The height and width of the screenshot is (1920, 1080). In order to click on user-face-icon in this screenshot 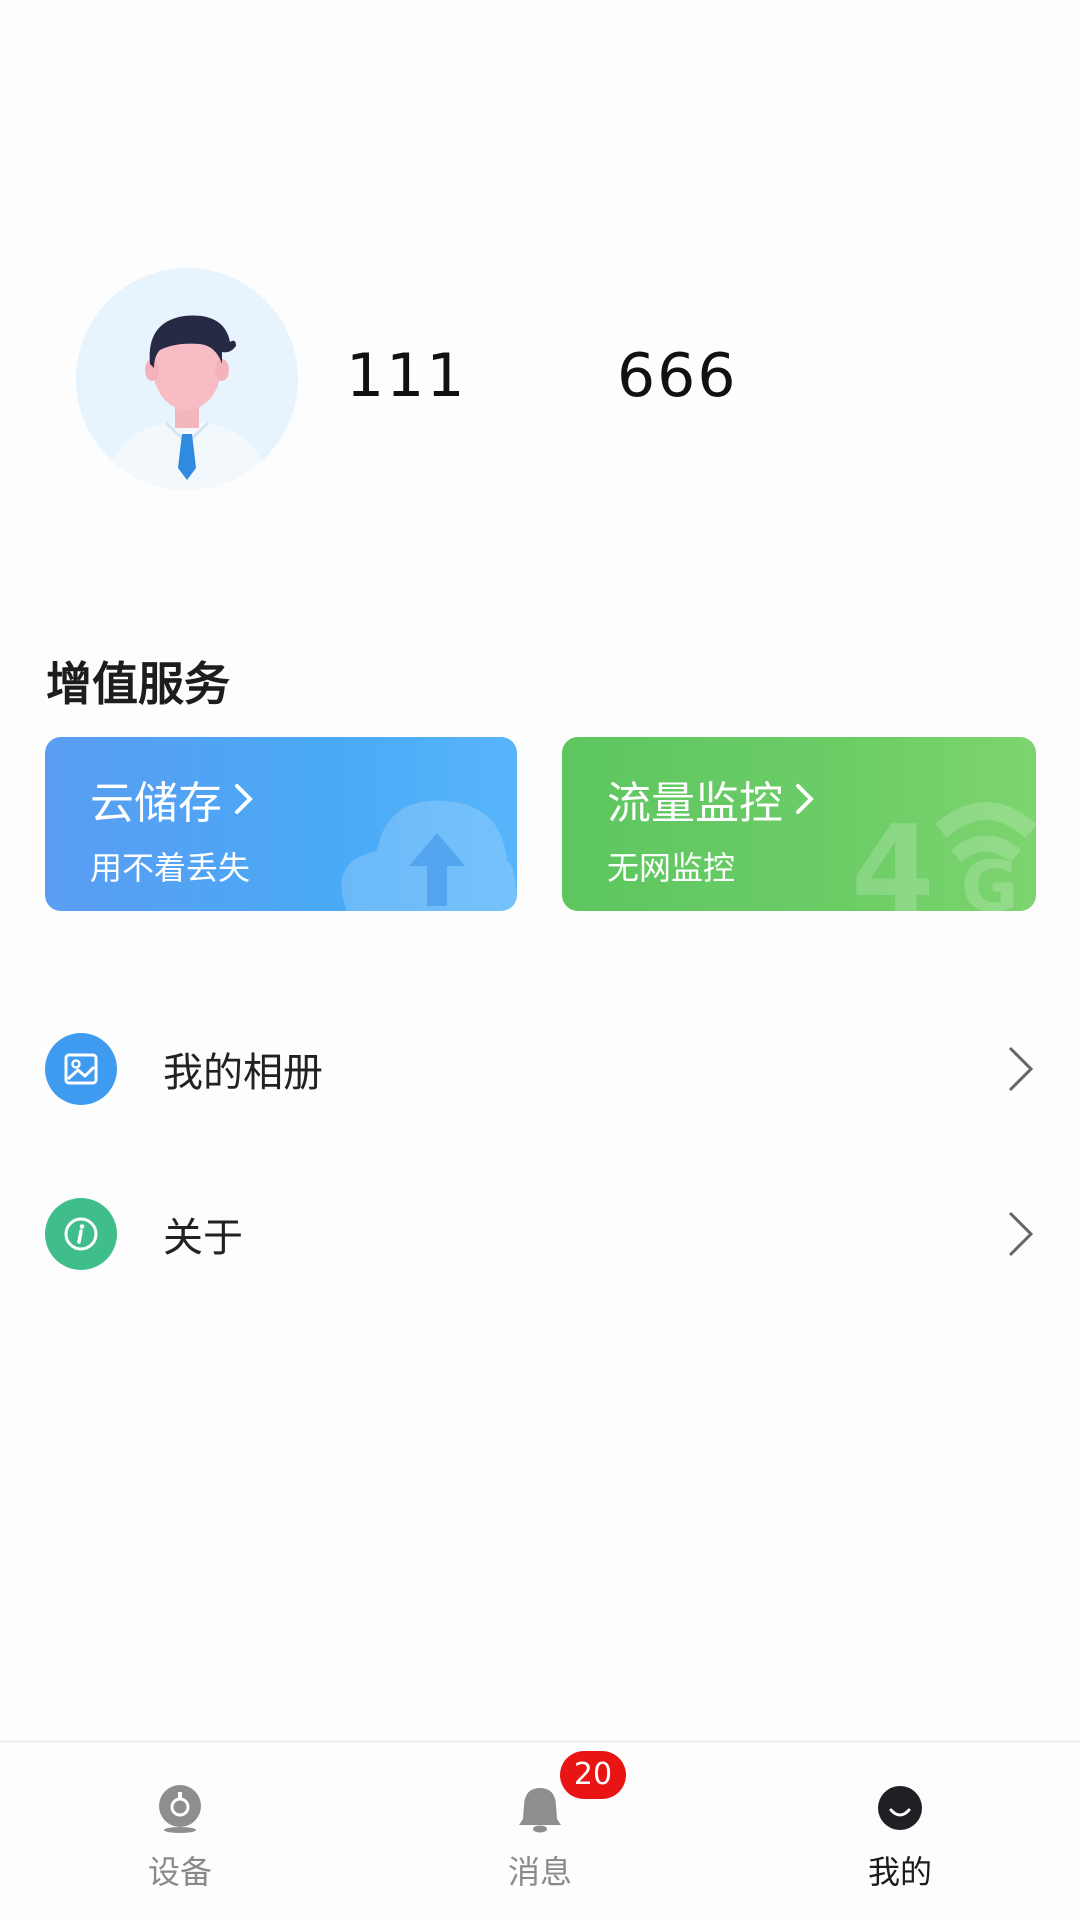, I will do `click(900, 1808)`.